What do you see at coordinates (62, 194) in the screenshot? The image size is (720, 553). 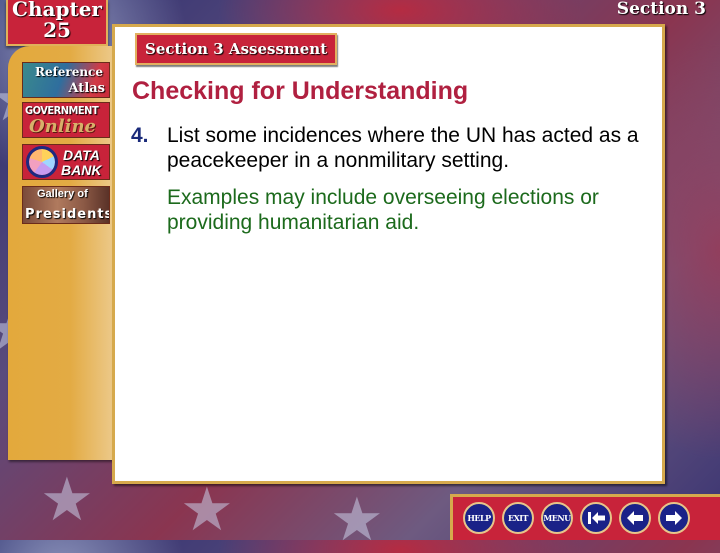 I see `gallery-label: Gallery of` at bounding box center [62, 194].